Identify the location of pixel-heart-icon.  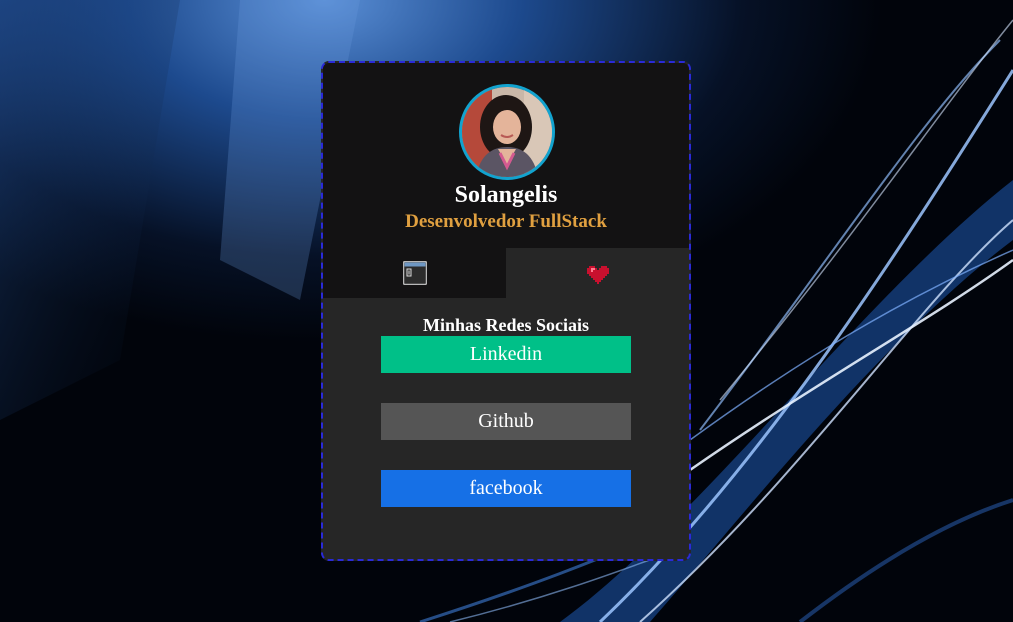
(597, 275).